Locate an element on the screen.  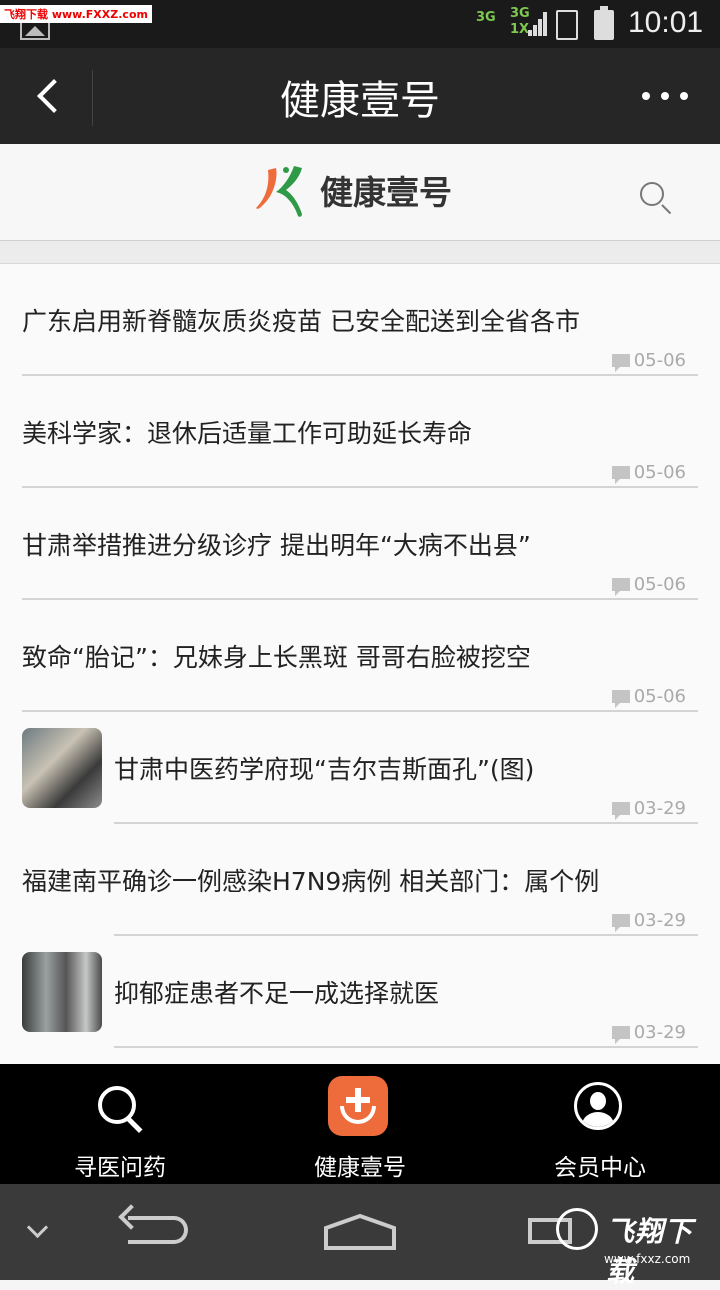
status-bar: 飞翔下载 www.FXXZ.com 3G 3G 1X 10:01 is located at coordinates (360, 24).